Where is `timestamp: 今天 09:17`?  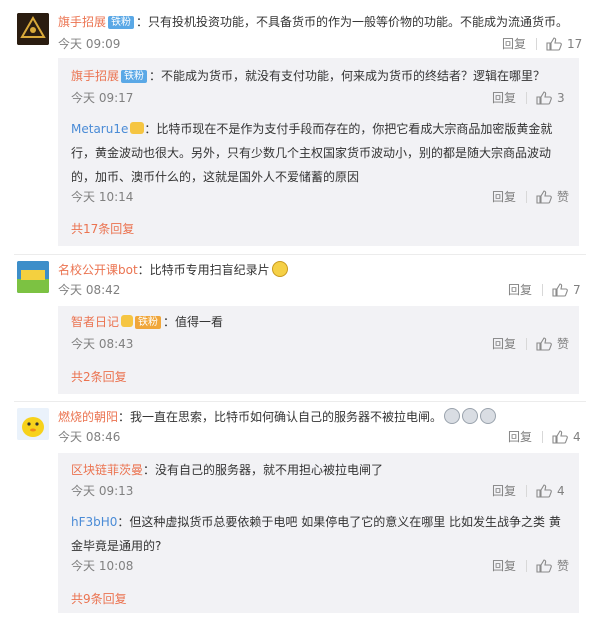 timestamp: 今天 09:17 is located at coordinates (102, 98).